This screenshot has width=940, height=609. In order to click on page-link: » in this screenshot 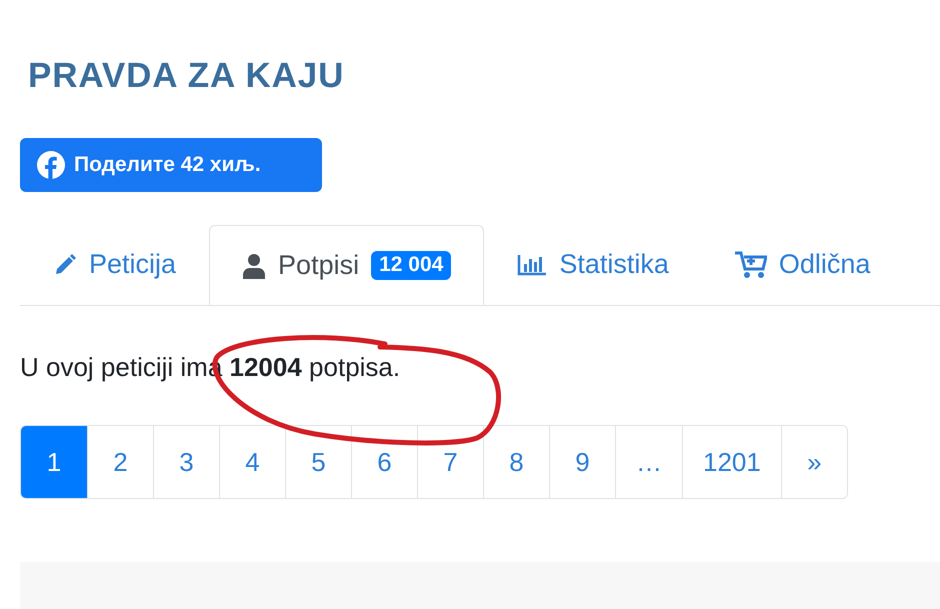, I will do `click(813, 462)`.